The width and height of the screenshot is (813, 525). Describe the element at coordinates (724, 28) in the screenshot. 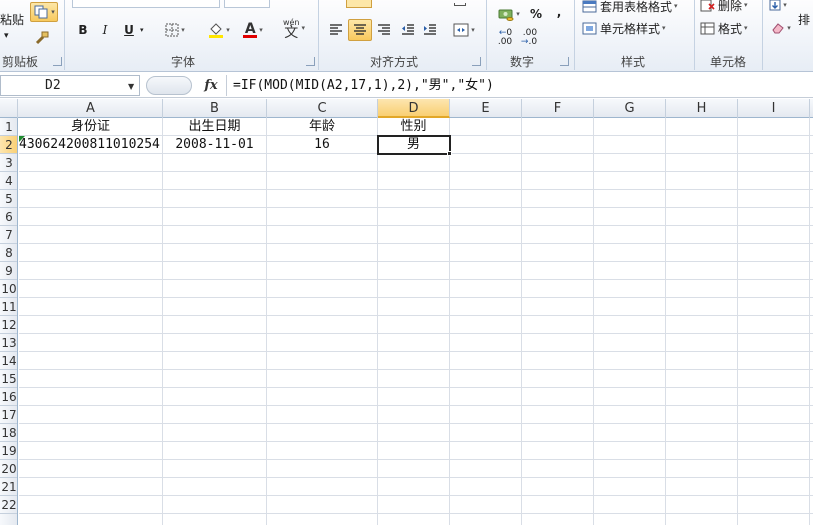

I see `format-cells-button: 格式 ▾` at that location.